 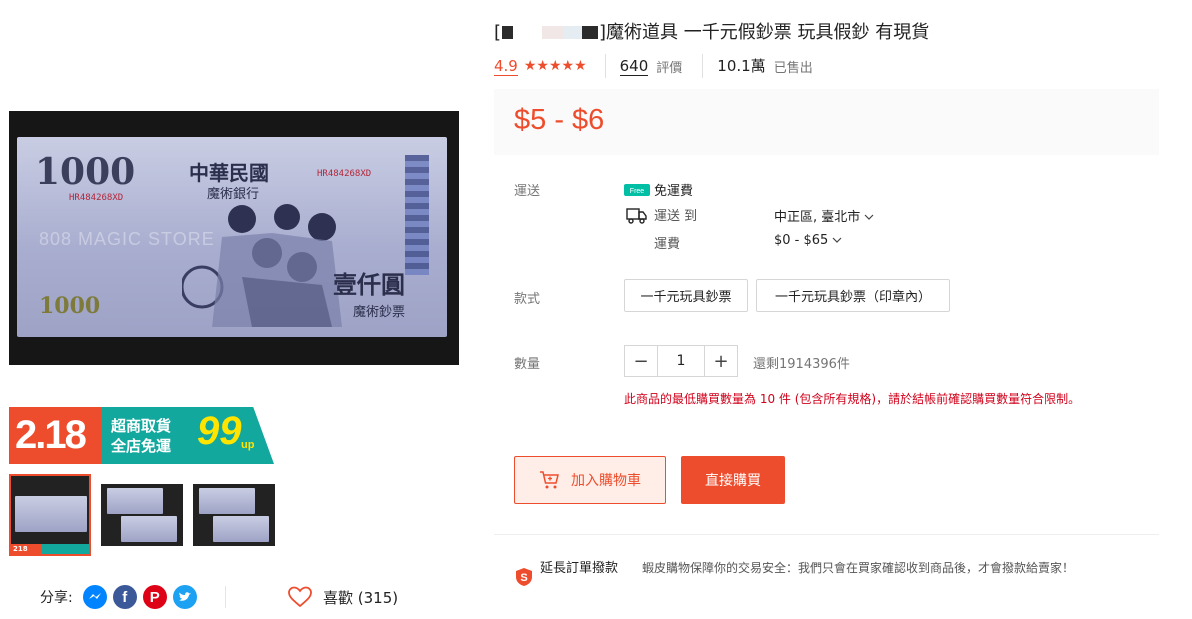 I want to click on guarantee-title: 延長訂單撥款, so click(x=580, y=568).